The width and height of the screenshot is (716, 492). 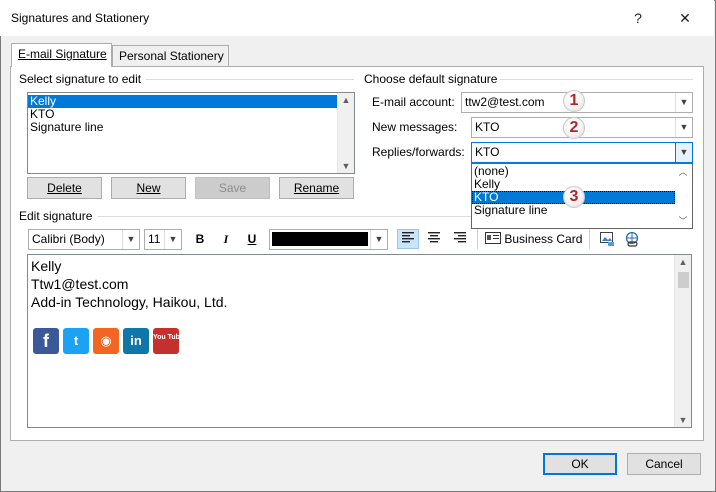 I want to click on replies-forwards-label: Replies/forwards:, so click(x=418, y=152).